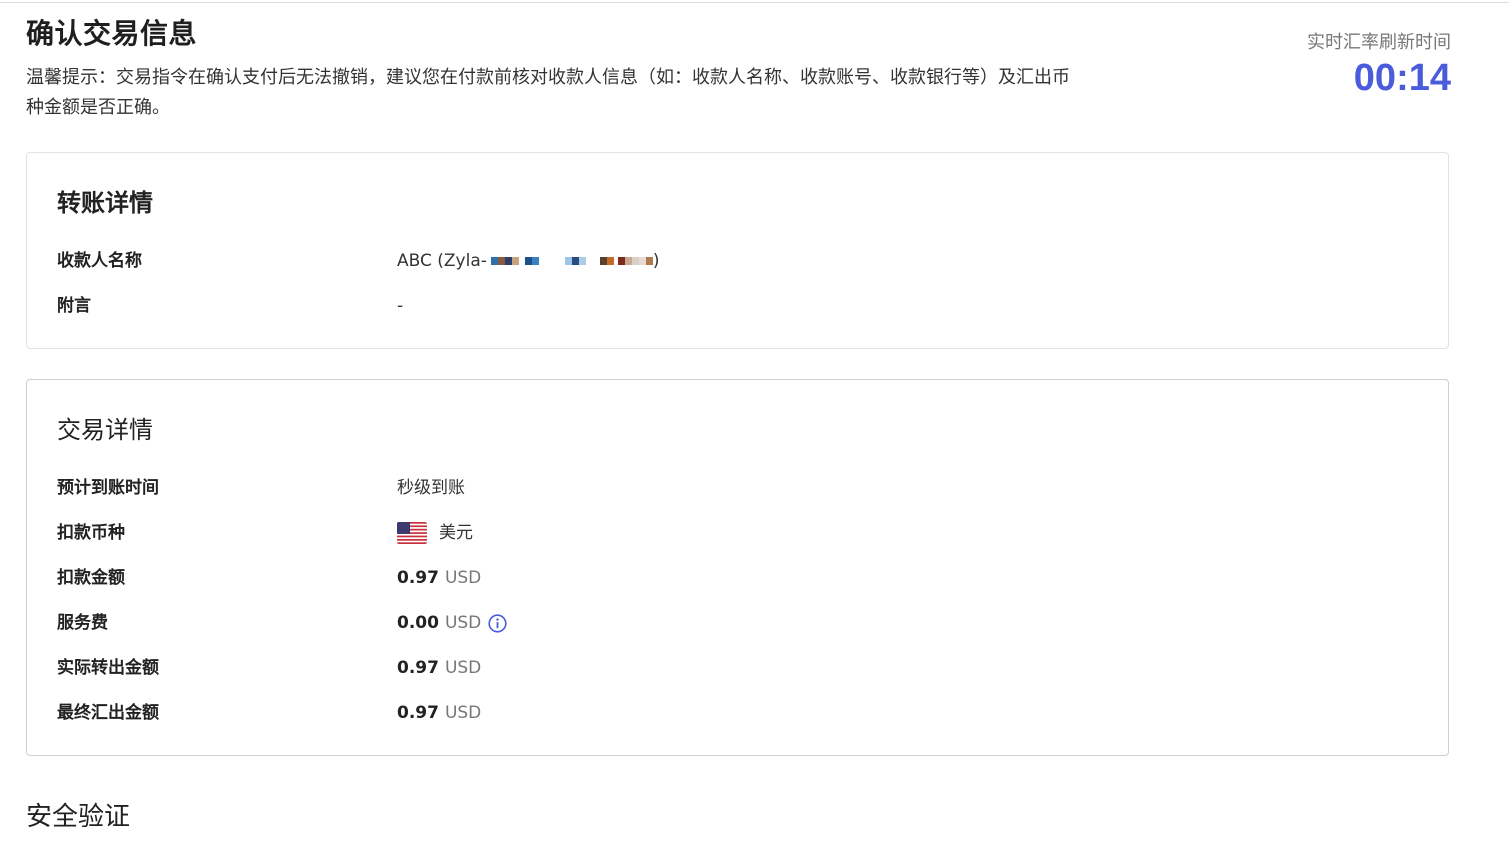 This screenshot has height=842, width=1509. What do you see at coordinates (571, 261) in the screenshot?
I see `redacted-mosaic` at bounding box center [571, 261].